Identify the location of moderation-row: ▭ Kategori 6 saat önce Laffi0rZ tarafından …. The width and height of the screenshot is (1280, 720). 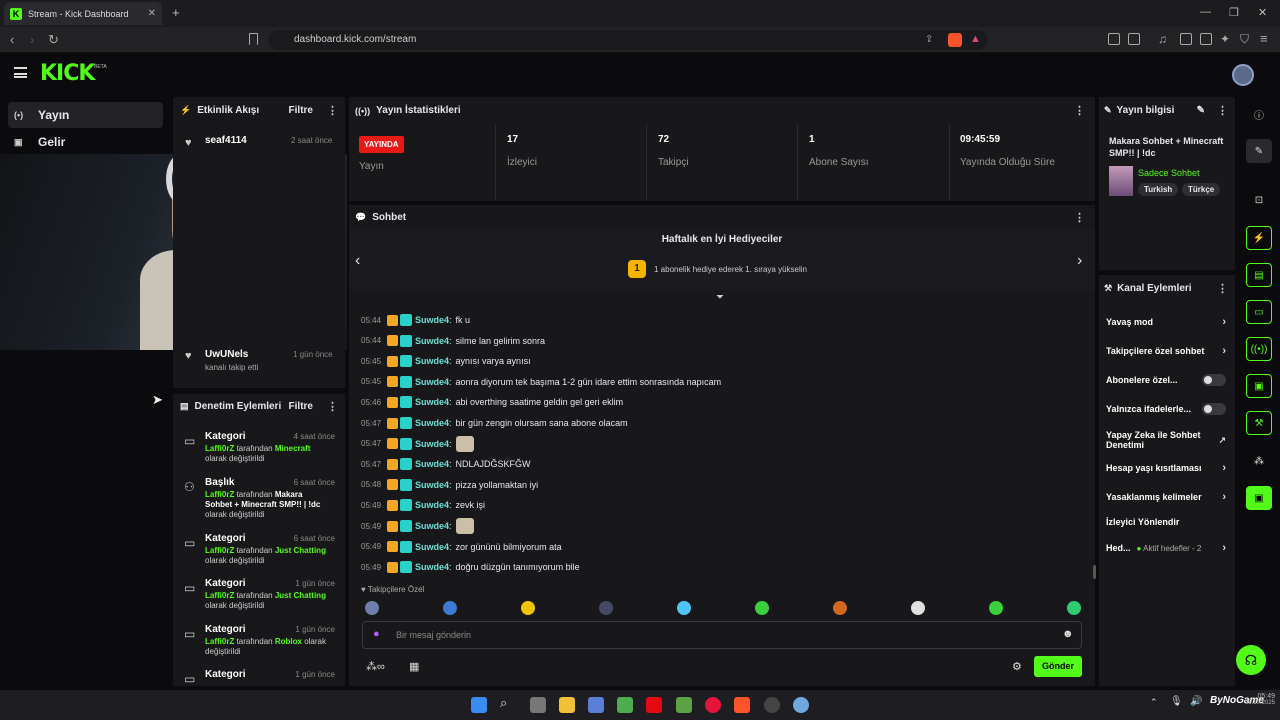
(261, 554).